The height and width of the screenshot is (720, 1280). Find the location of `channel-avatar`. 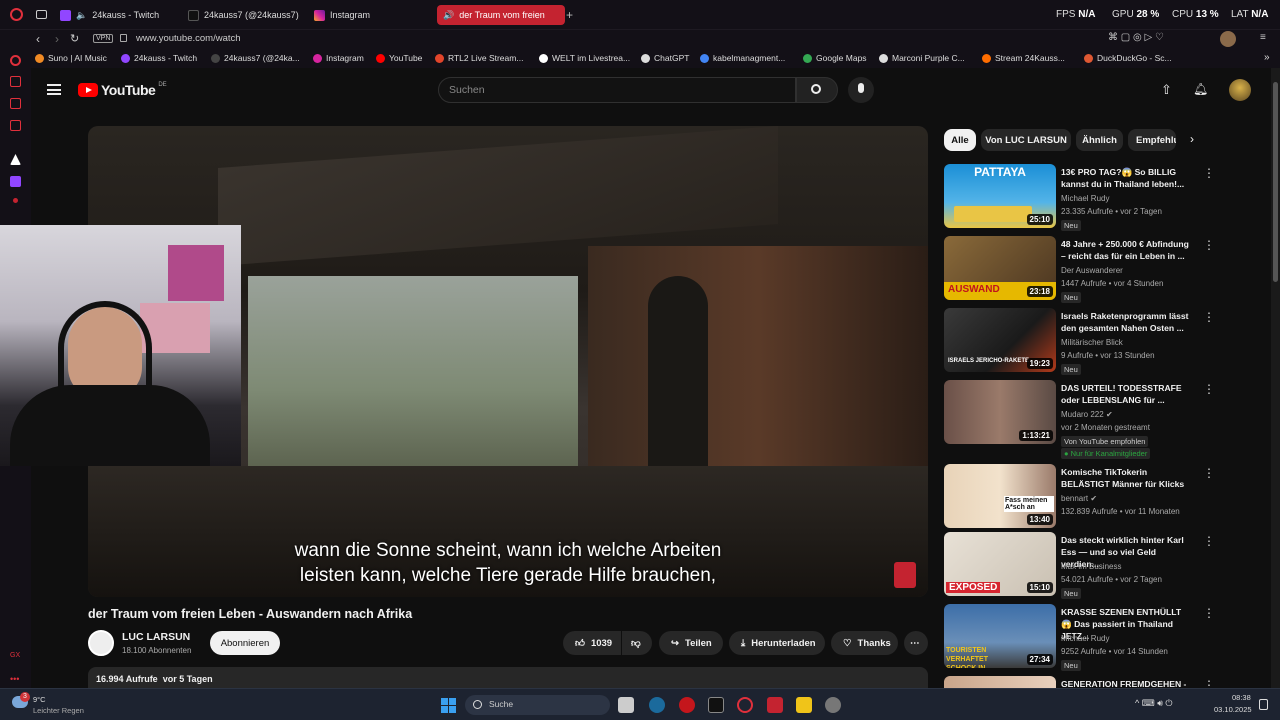

channel-avatar is located at coordinates (101, 643).